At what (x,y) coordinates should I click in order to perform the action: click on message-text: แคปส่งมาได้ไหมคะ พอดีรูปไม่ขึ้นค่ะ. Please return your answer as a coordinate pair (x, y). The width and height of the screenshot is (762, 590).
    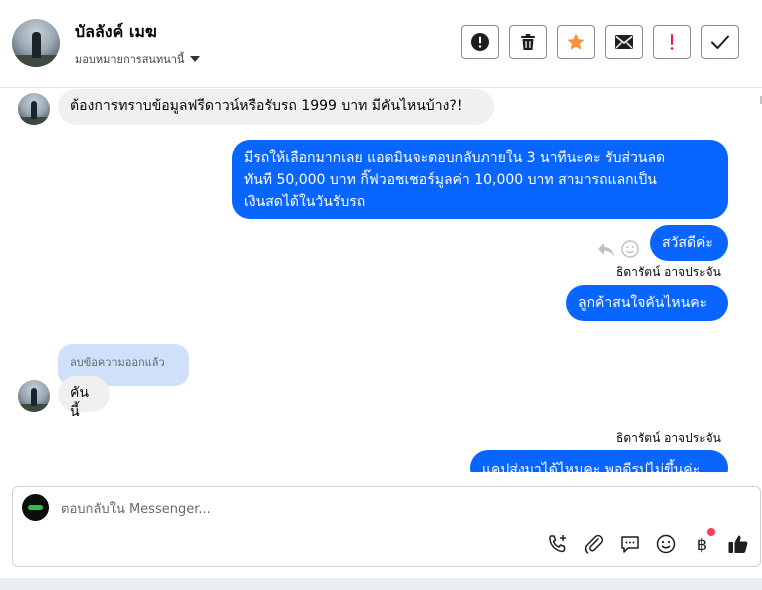
    Looking at the image, I should click on (591, 467).